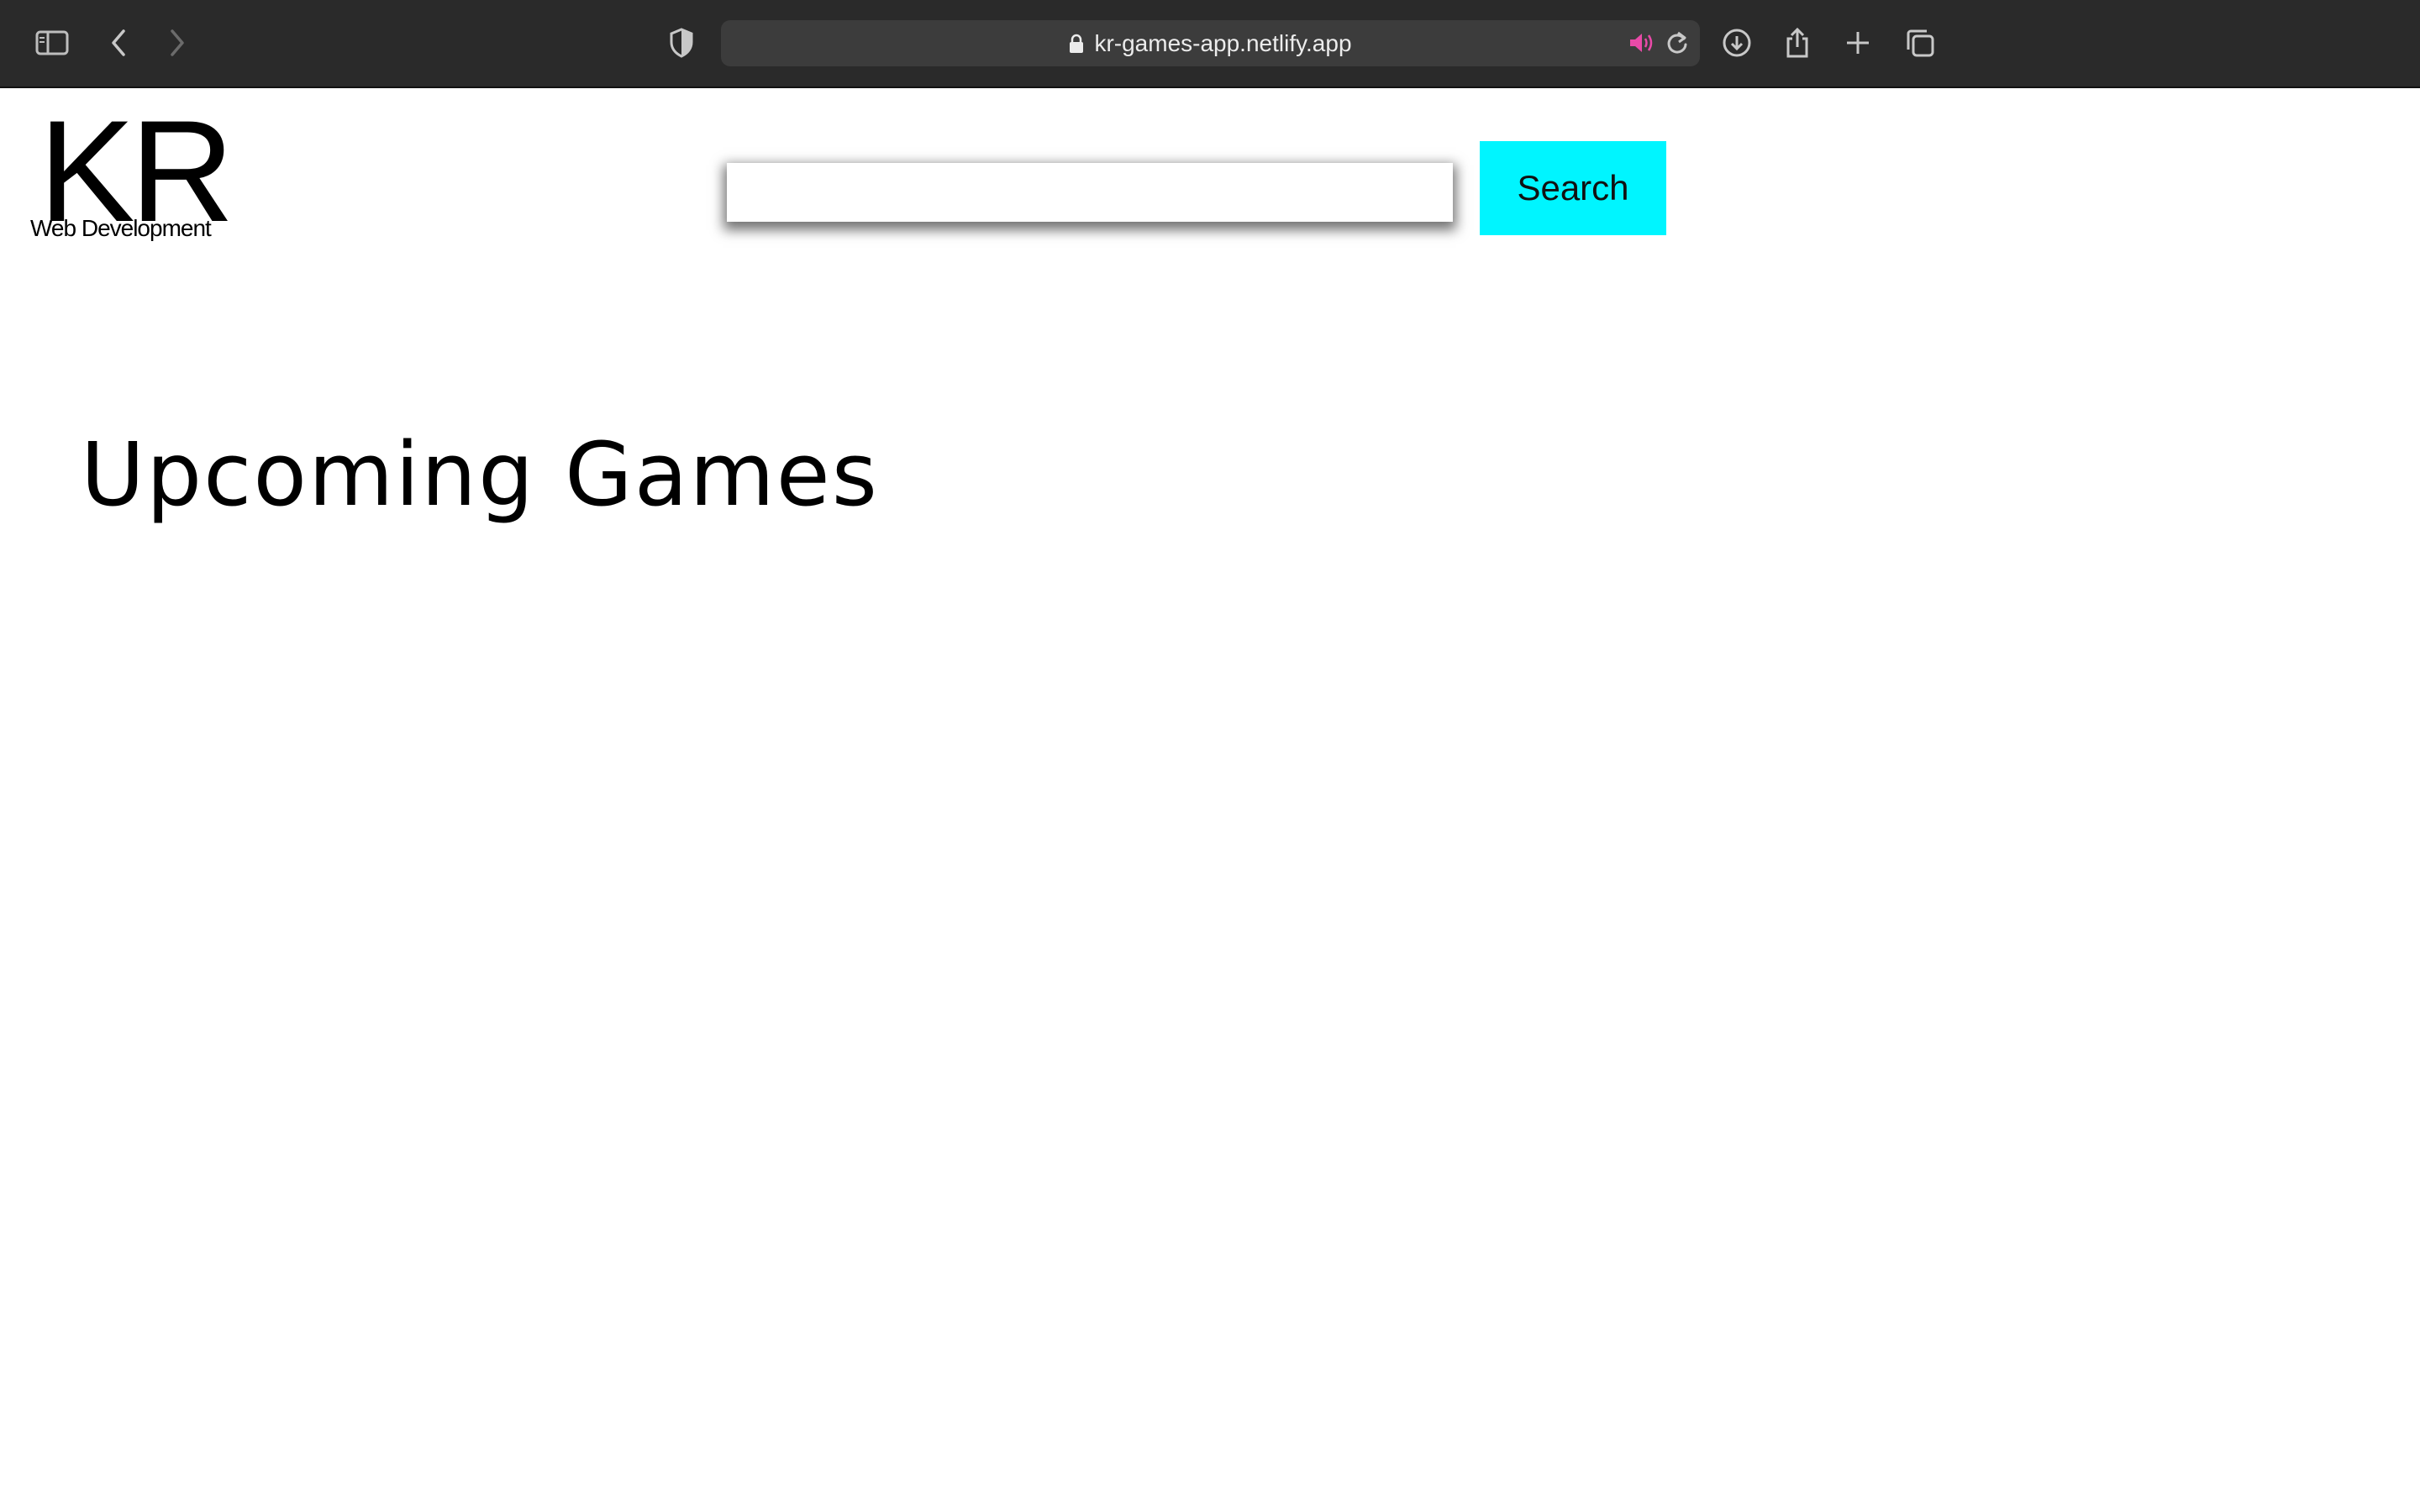 This screenshot has height=1512, width=2420. What do you see at coordinates (1076, 44) in the screenshot?
I see `lock-icon` at bounding box center [1076, 44].